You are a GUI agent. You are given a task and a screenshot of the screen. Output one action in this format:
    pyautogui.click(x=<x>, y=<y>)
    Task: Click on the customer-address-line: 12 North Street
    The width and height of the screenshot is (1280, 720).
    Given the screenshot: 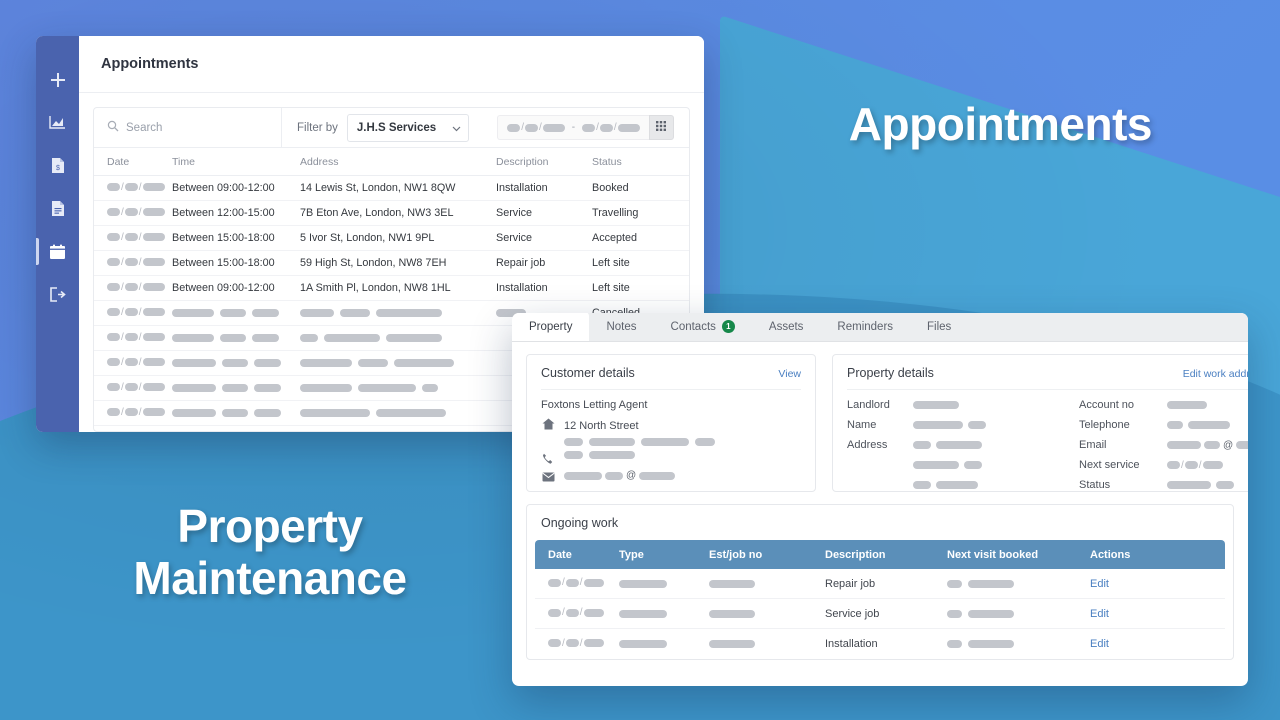 What is the action you would take?
    pyautogui.click(x=671, y=431)
    